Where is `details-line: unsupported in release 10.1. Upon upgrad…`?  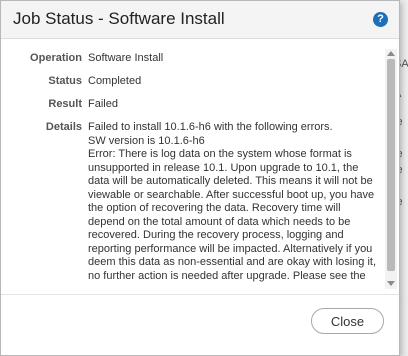
details-line: unsupported in release 10.1. Upon upgrad… is located at coordinates (223, 167).